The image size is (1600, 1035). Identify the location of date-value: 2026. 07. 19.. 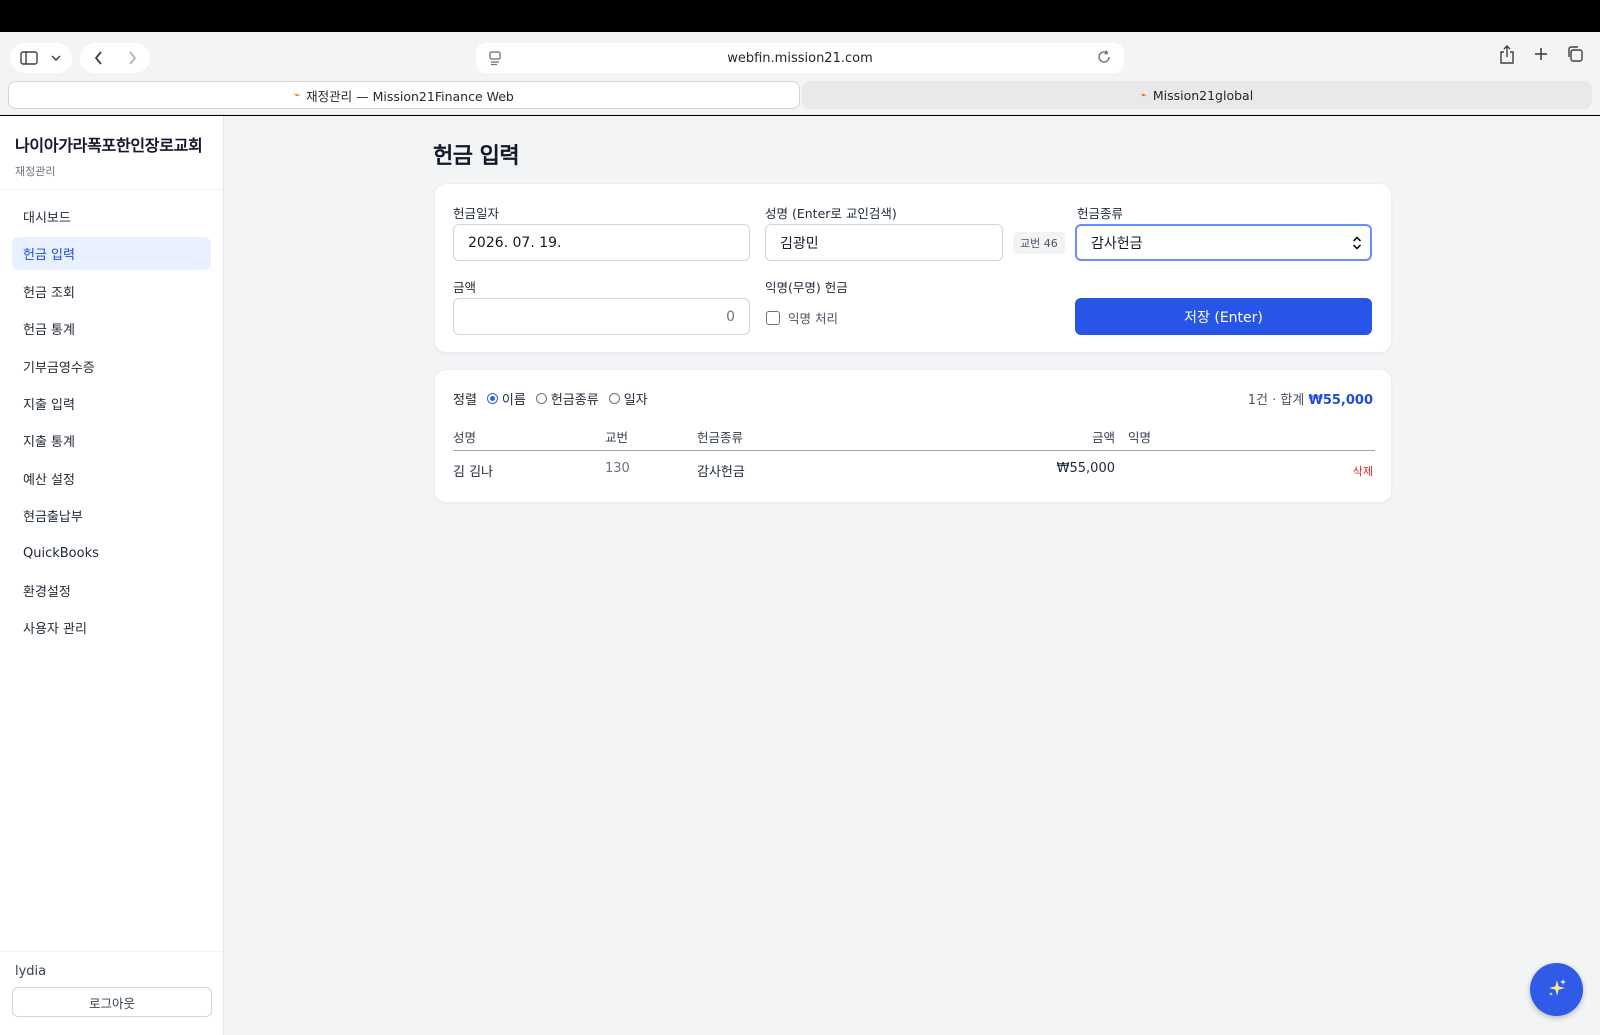
(515, 242).